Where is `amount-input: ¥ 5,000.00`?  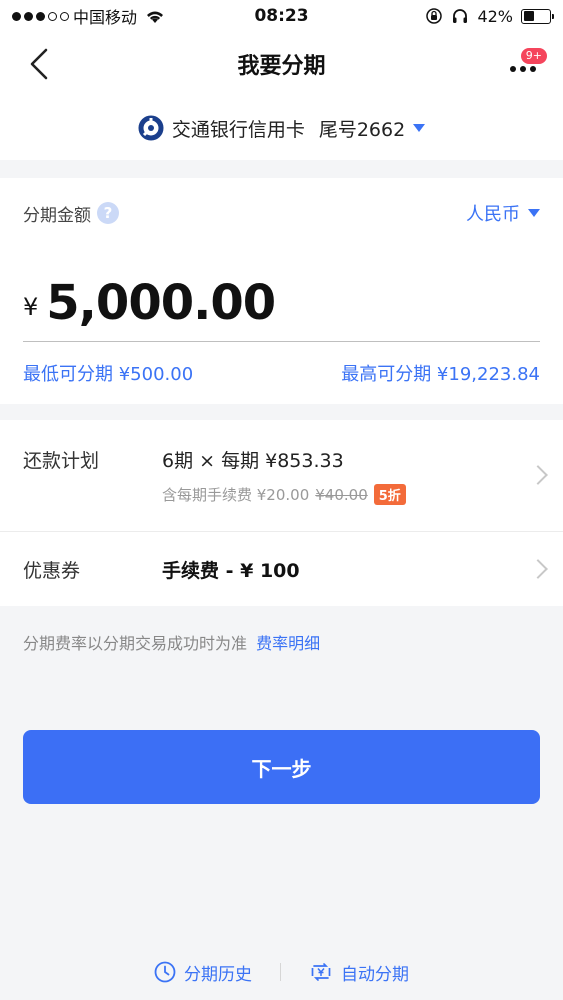 amount-input: ¥ 5,000.00 is located at coordinates (281, 306).